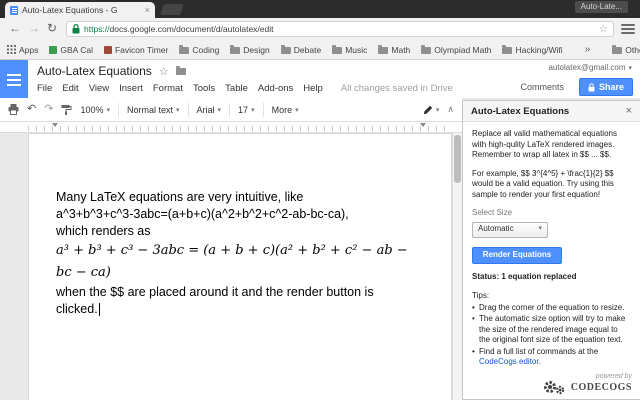 The image size is (640, 400). I want to click on print-icon, so click(13, 109).